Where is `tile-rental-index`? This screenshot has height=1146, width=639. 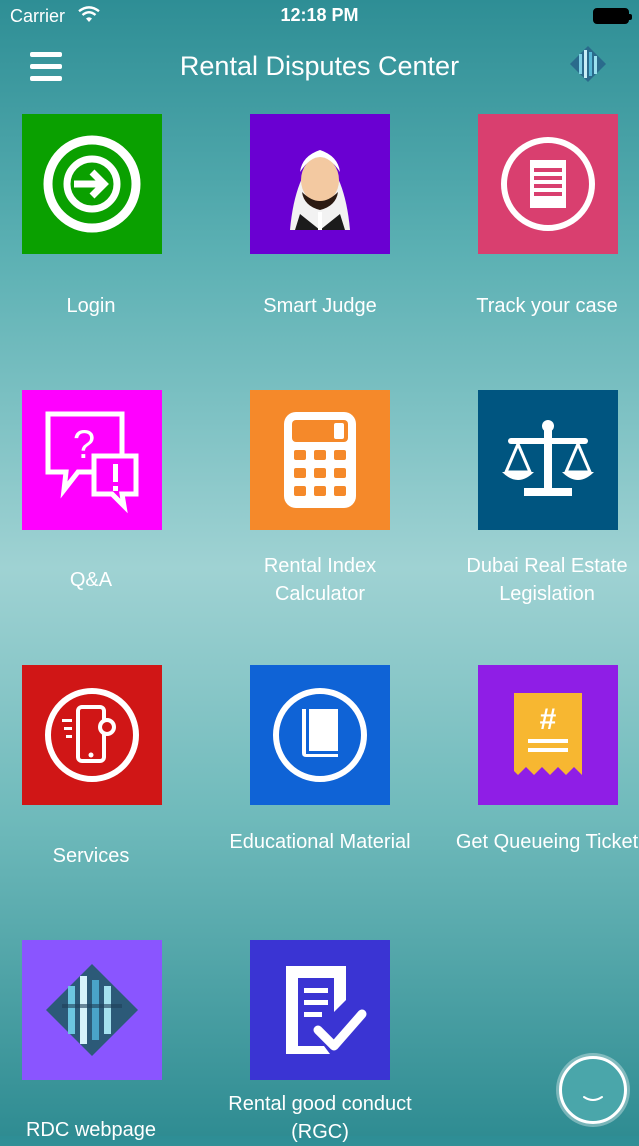 tile-rental-index is located at coordinates (320, 460).